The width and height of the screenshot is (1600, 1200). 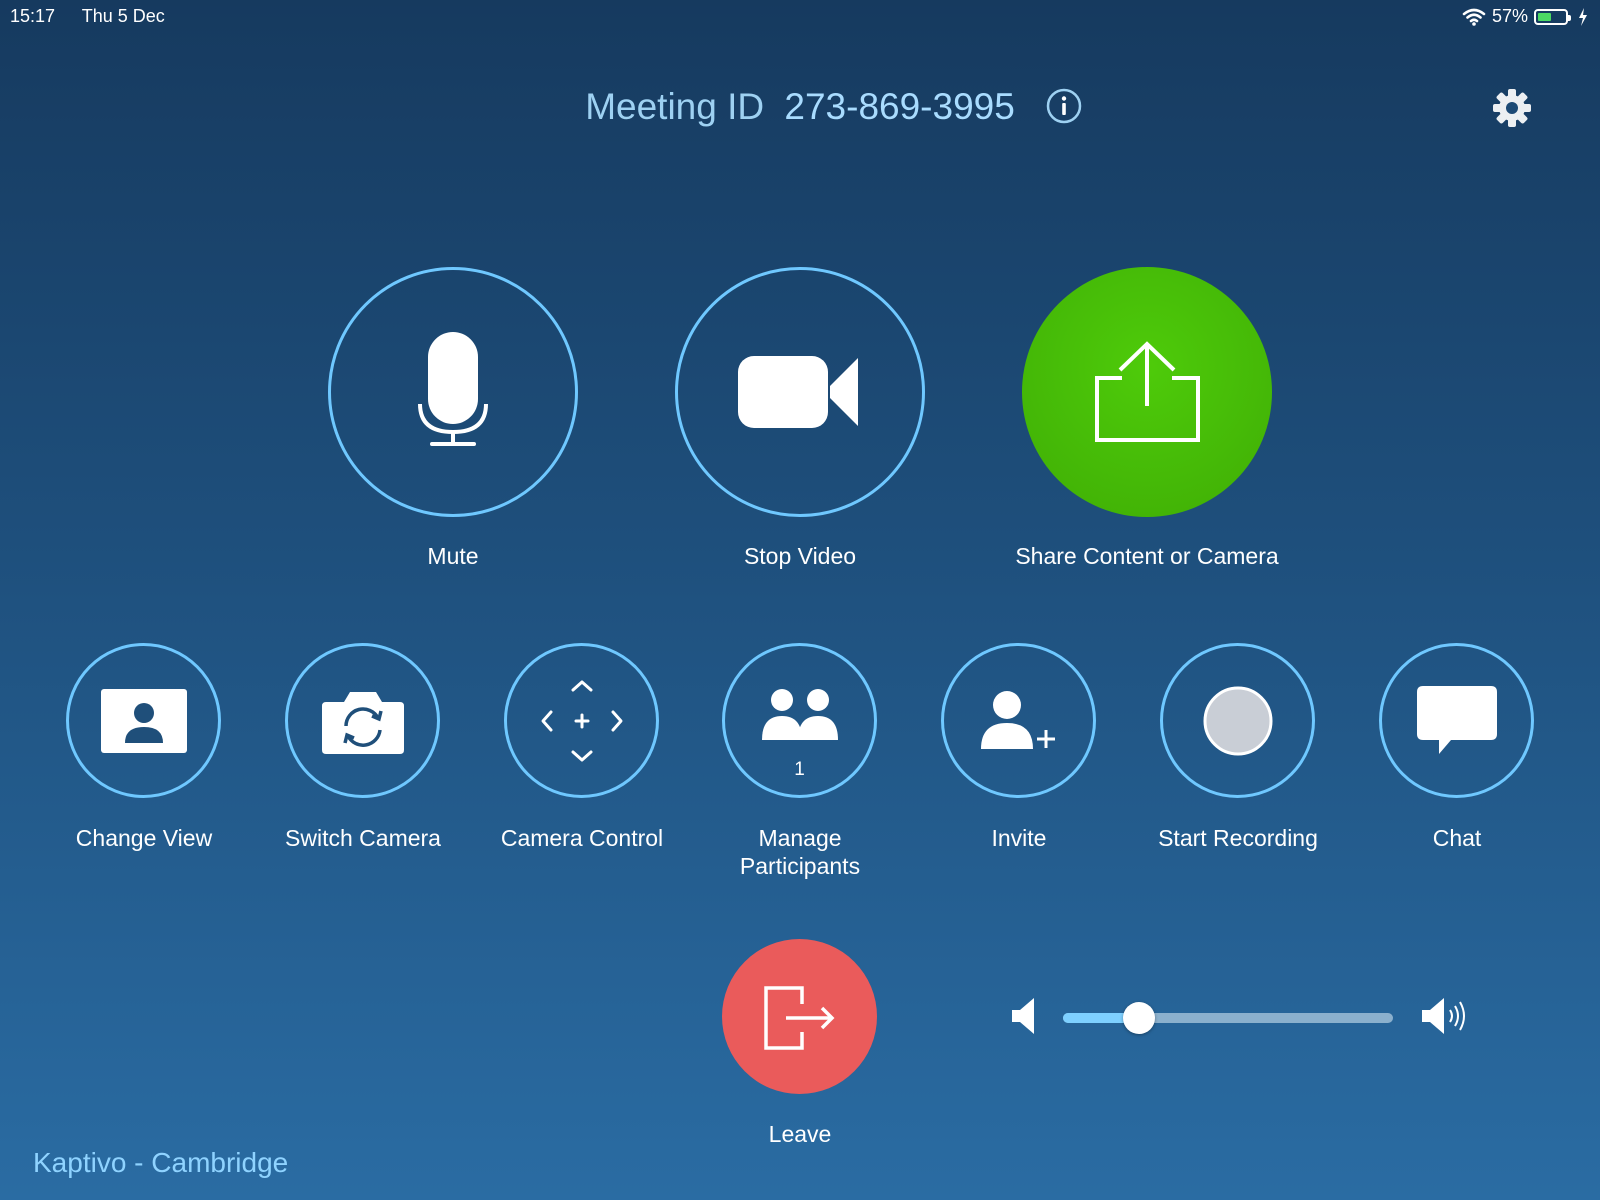 I want to click on chat-button, so click(x=1456, y=720).